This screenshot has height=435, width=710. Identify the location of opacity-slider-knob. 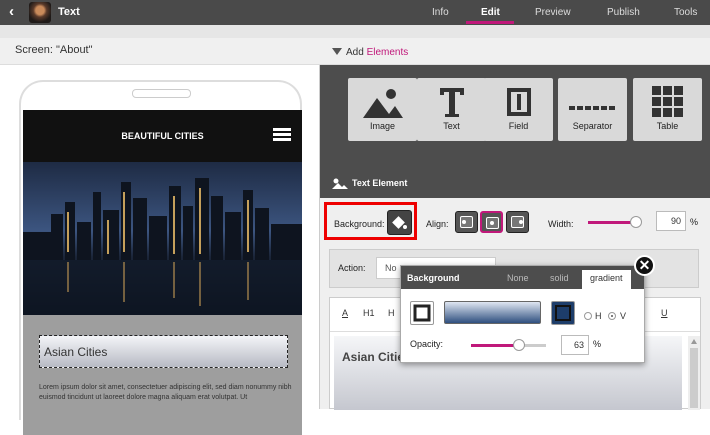
(519, 345).